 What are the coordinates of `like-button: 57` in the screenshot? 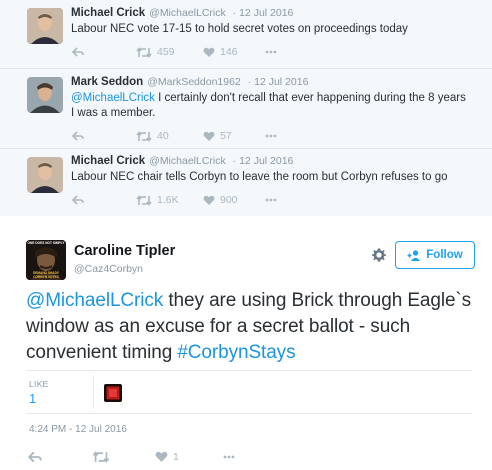 It's located at (217, 136).